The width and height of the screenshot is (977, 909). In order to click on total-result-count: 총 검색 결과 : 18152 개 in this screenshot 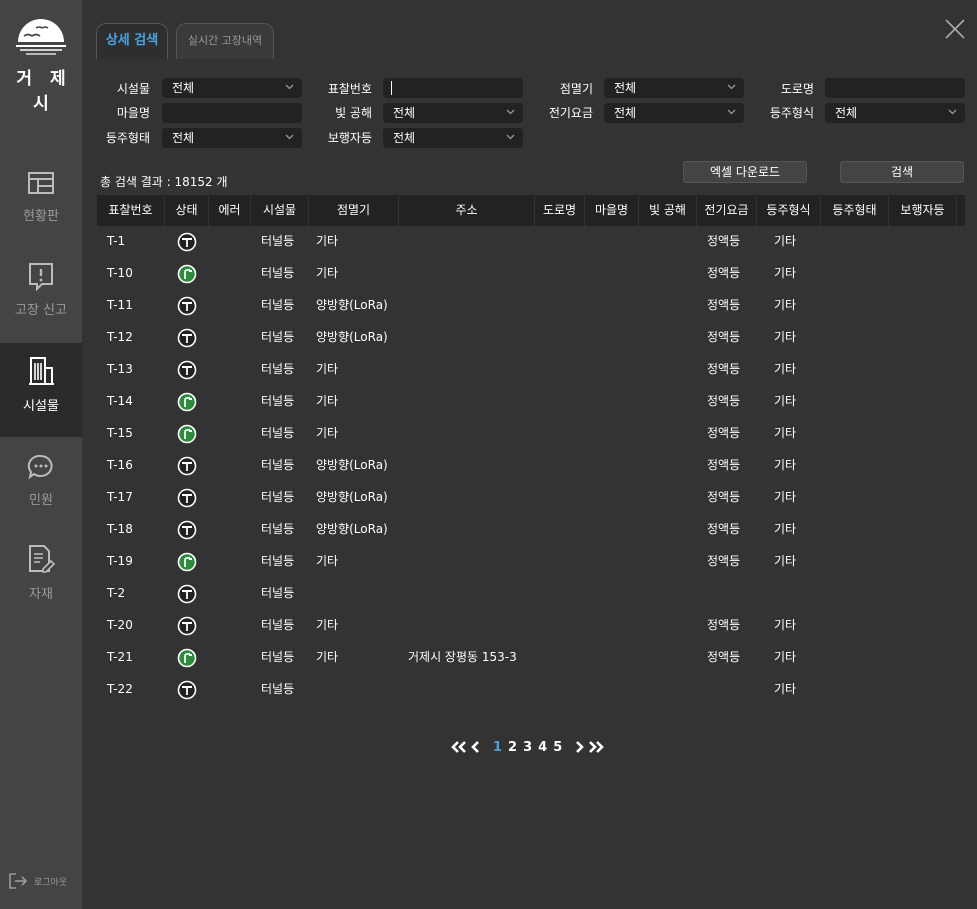, I will do `click(164, 182)`.